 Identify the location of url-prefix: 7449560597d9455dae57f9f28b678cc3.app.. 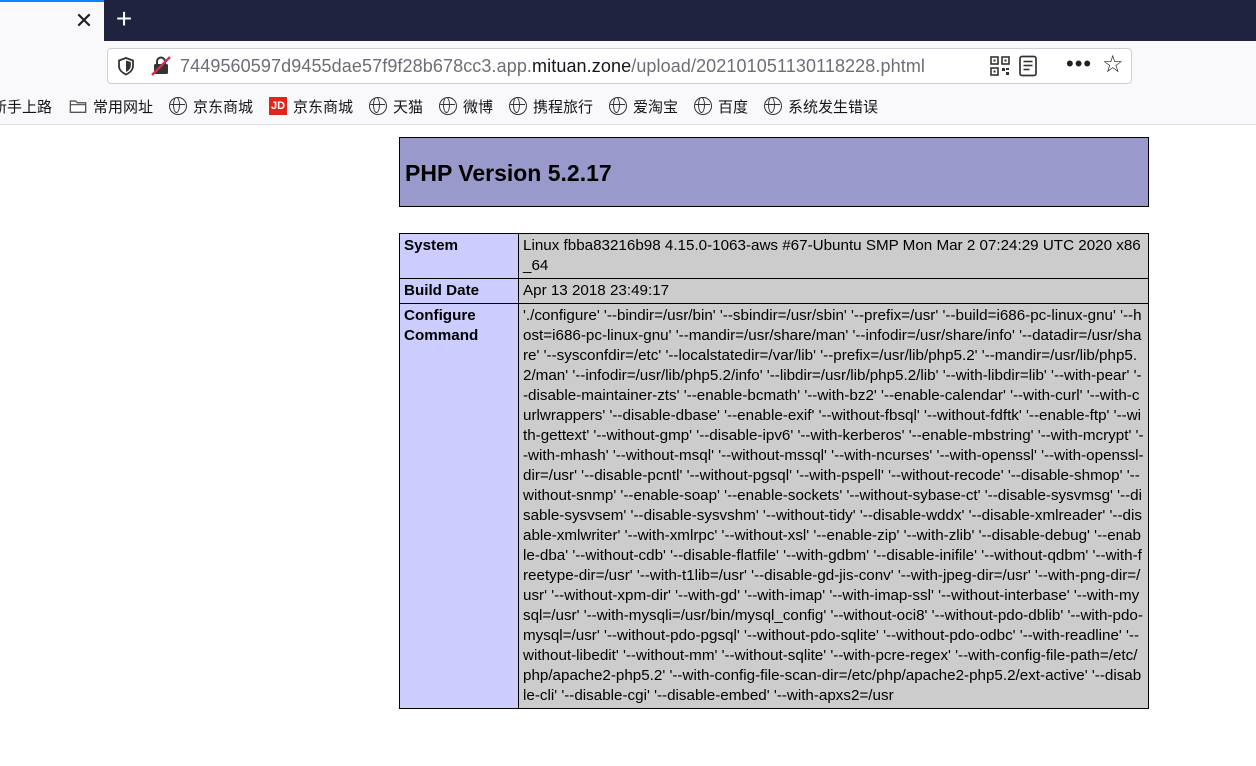
(356, 66).